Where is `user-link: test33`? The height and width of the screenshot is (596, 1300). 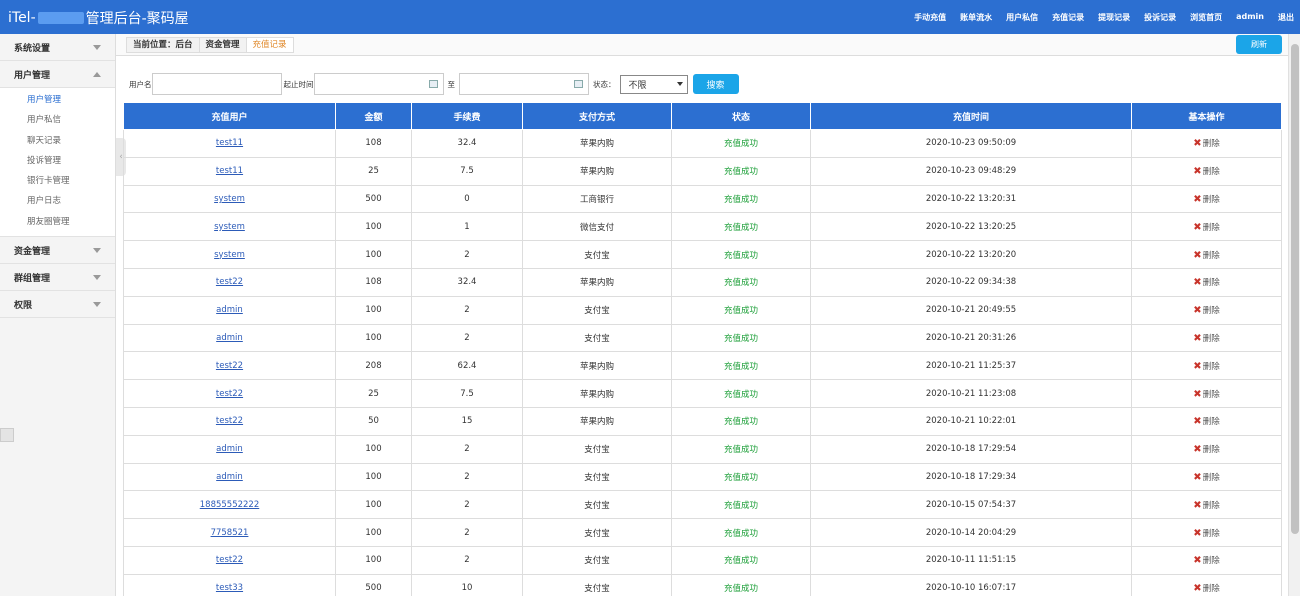 user-link: test33 is located at coordinates (229, 588).